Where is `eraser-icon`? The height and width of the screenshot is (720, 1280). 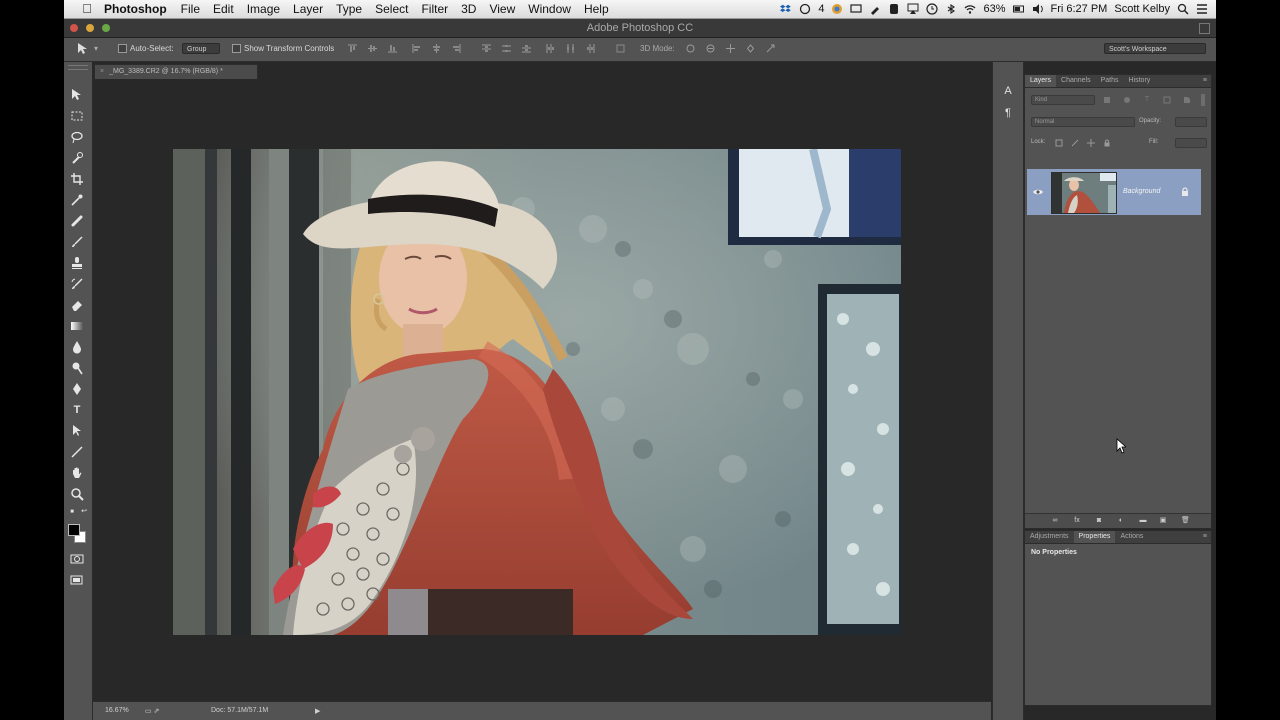
eraser-icon is located at coordinates (77, 305).